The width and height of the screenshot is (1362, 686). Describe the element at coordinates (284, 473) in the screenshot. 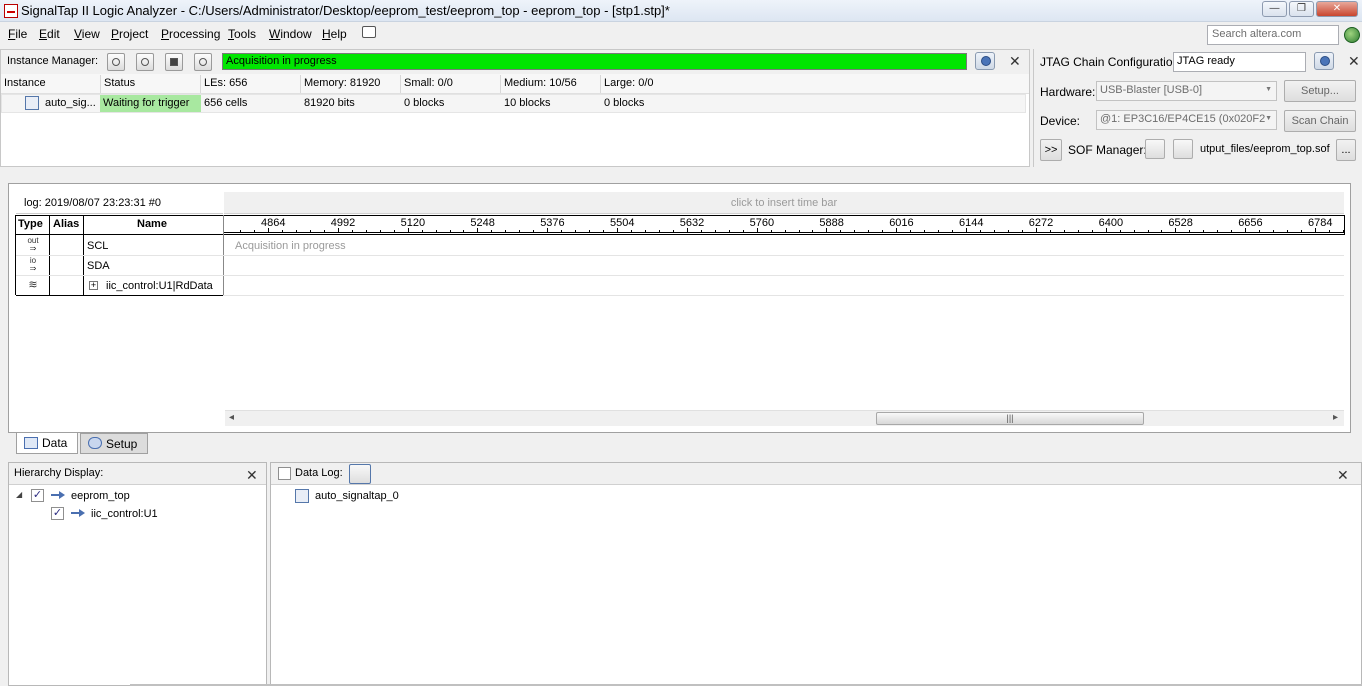

I see `datalog-checkbox` at that location.